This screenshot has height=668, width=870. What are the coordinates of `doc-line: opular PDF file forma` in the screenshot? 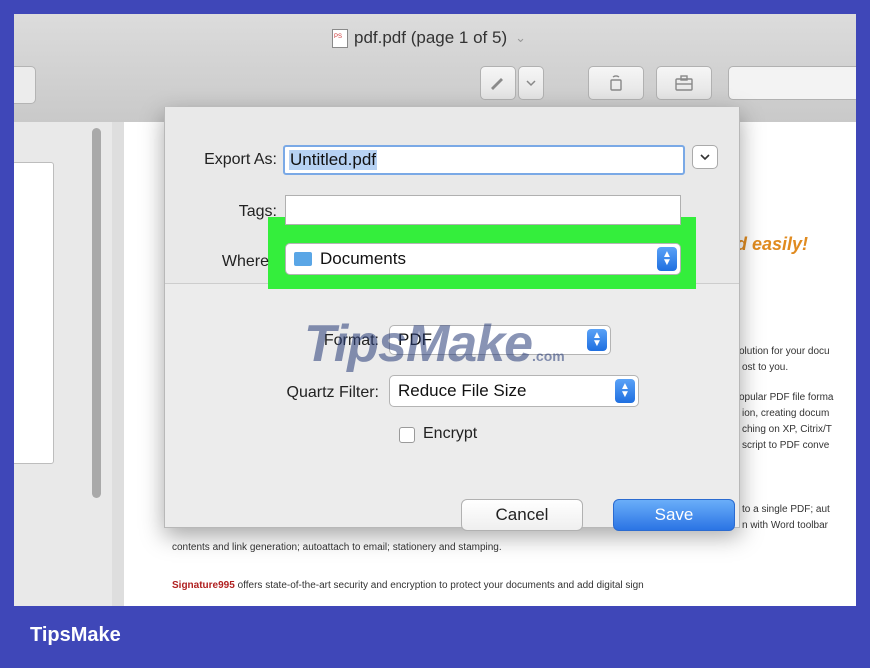 It's located at (786, 397).